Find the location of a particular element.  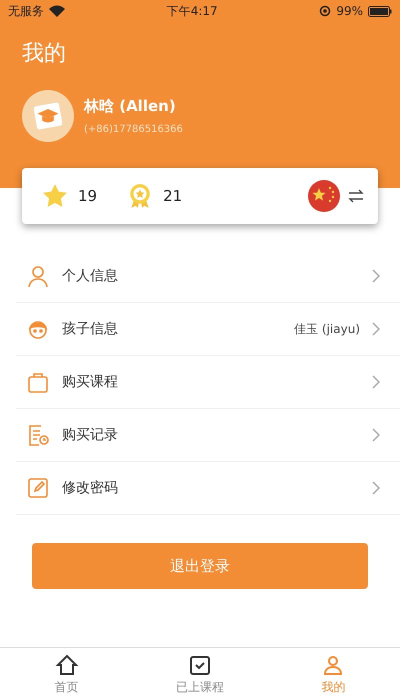

menu-item: 购买课程 is located at coordinates (208, 382).